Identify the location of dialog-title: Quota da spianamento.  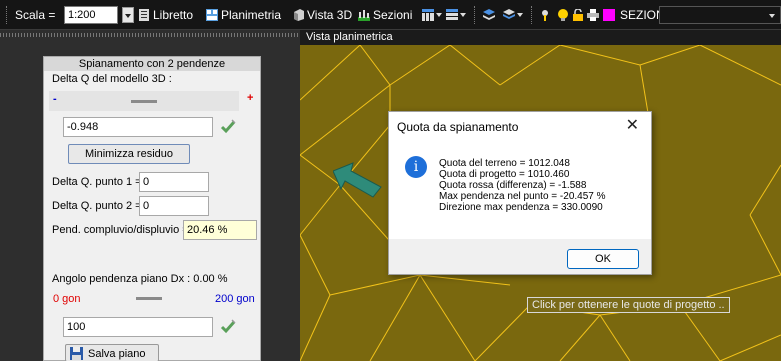
(458, 127).